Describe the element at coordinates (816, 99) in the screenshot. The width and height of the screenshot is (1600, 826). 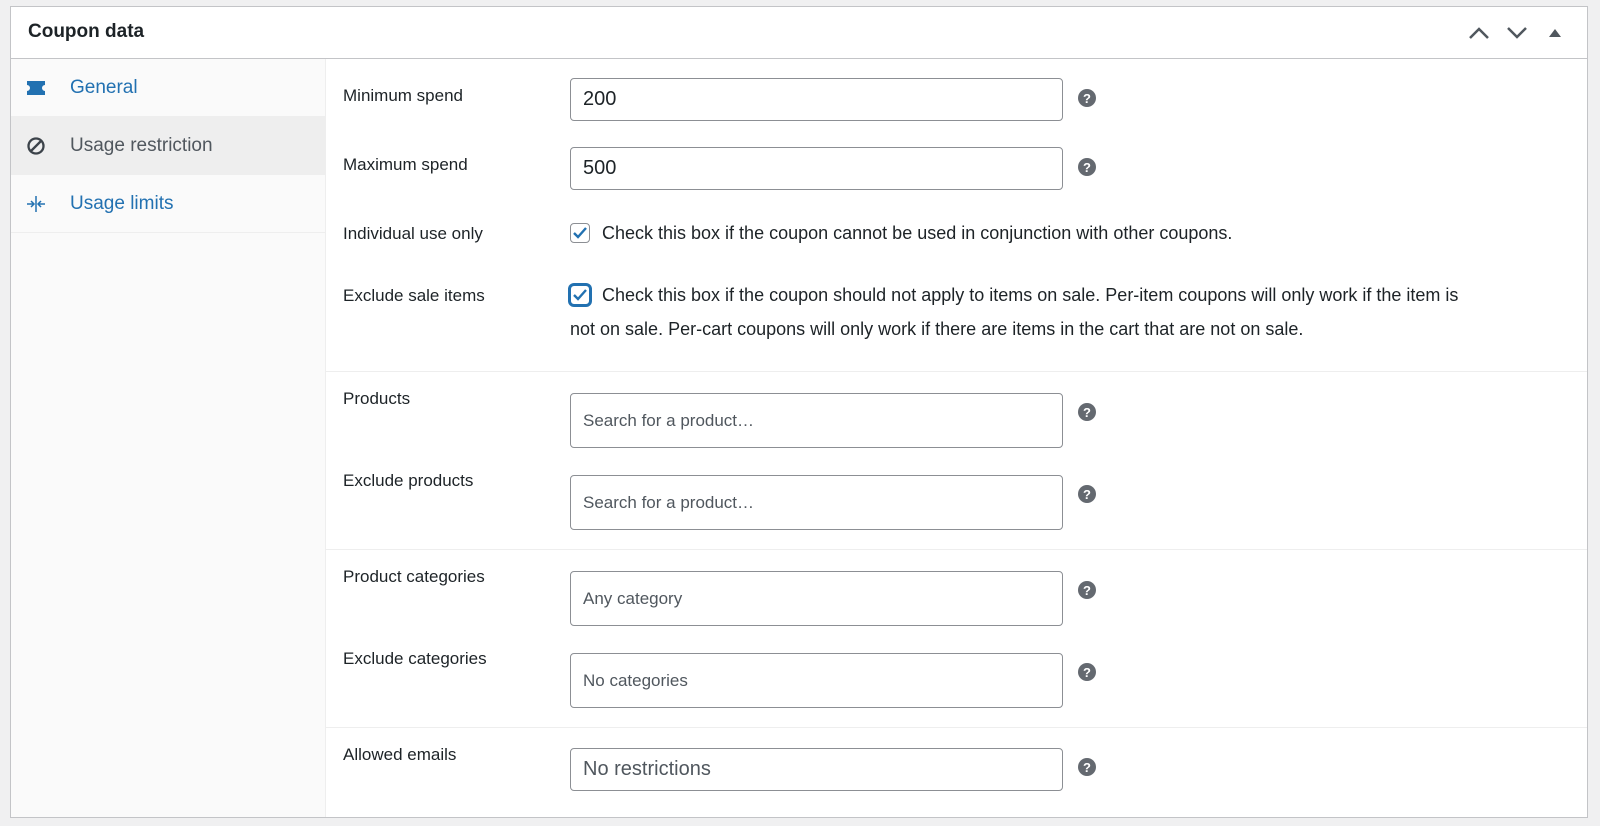
I see `minimum-spend-input` at that location.